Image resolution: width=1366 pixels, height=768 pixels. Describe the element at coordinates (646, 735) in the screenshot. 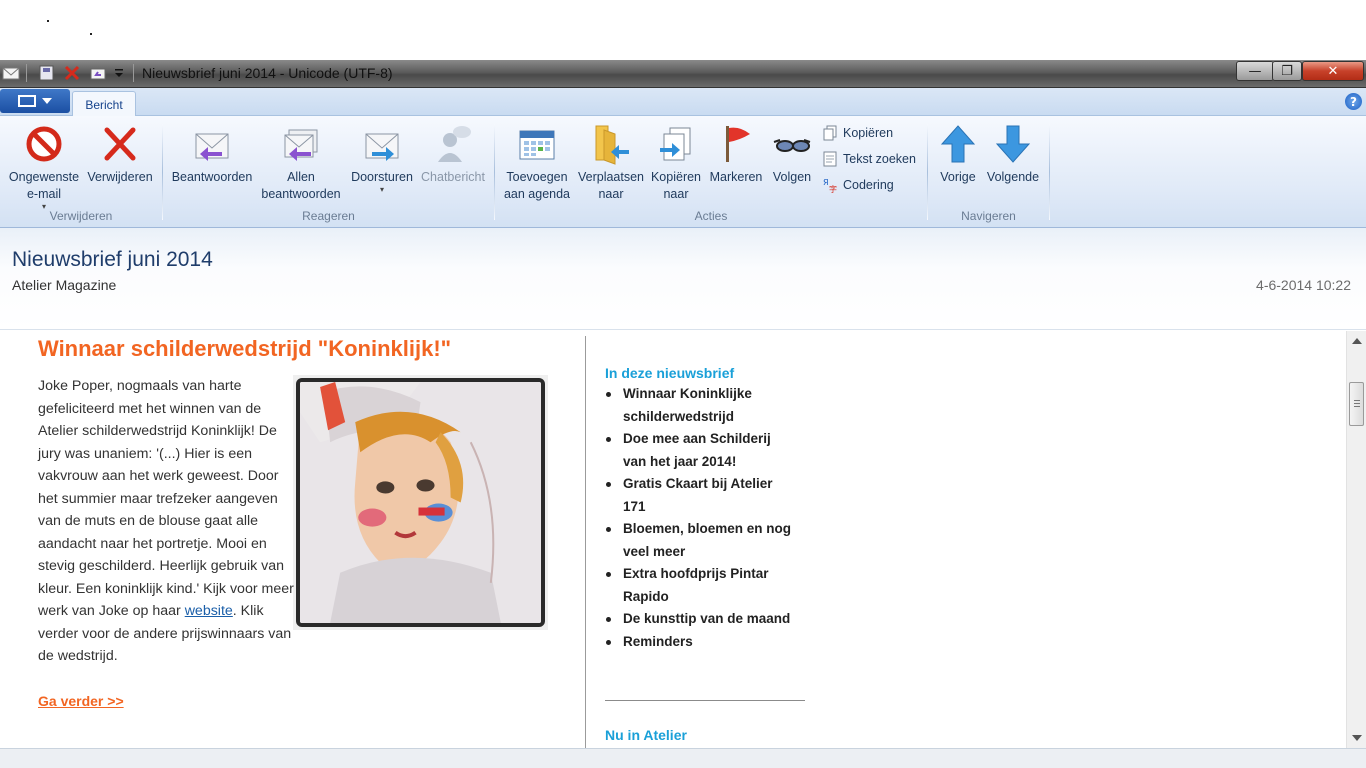

I see `nu-in-atelier-title: Nu in Atelier` at that location.